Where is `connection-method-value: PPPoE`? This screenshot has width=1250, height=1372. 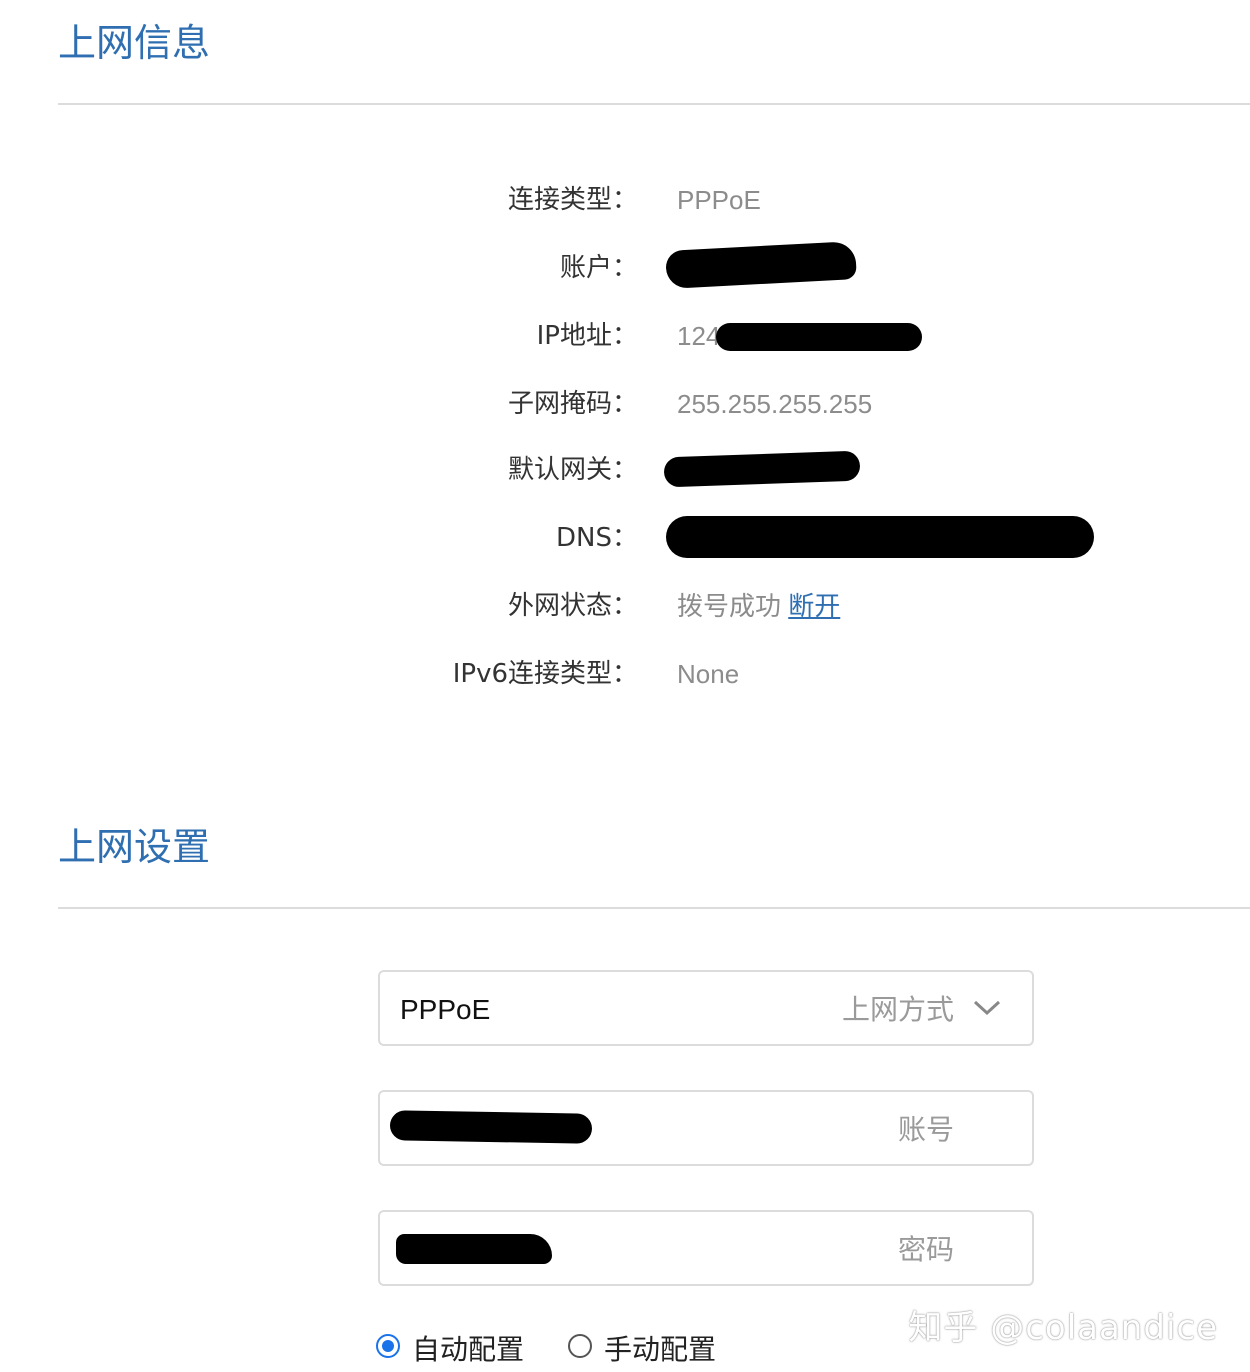
connection-method-value: PPPoE is located at coordinates (445, 1009).